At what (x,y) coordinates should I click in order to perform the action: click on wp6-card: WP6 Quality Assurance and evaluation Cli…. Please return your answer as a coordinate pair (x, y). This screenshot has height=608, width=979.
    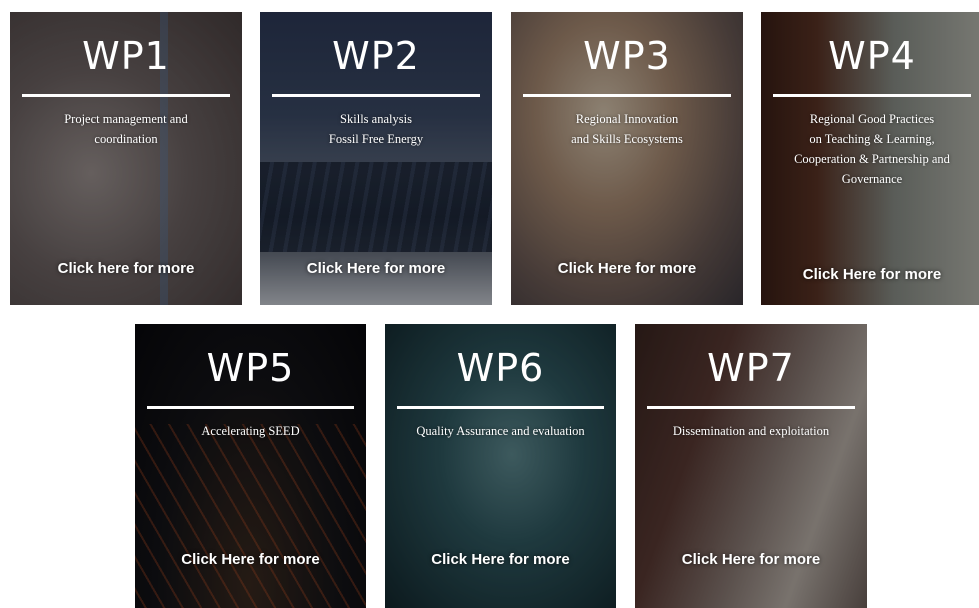
    Looking at the image, I should click on (500, 466).